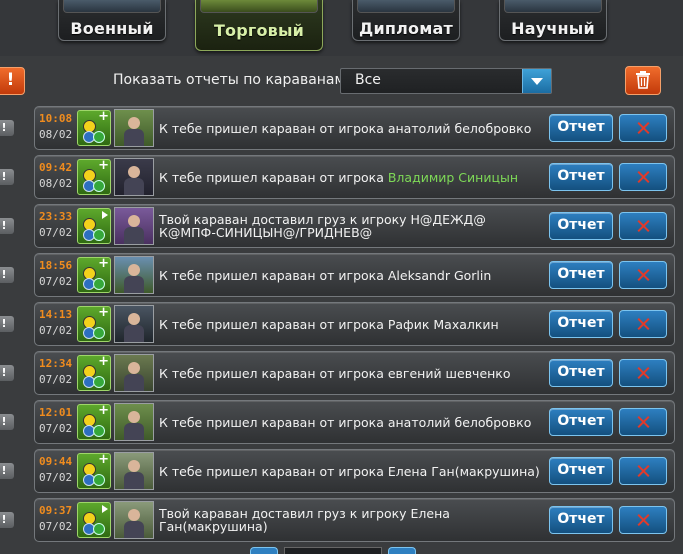 The height and width of the screenshot is (554, 683). What do you see at coordinates (406, 6) in the screenshot?
I see `tab-diplomat-image` at bounding box center [406, 6].